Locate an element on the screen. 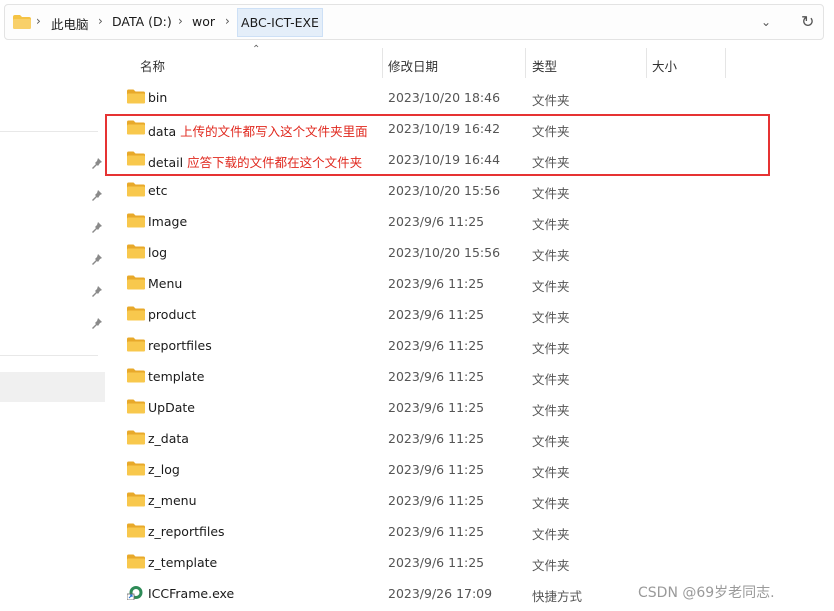 The image size is (834, 611). watermark: CSDN @69岁老同志. is located at coordinates (706, 593).